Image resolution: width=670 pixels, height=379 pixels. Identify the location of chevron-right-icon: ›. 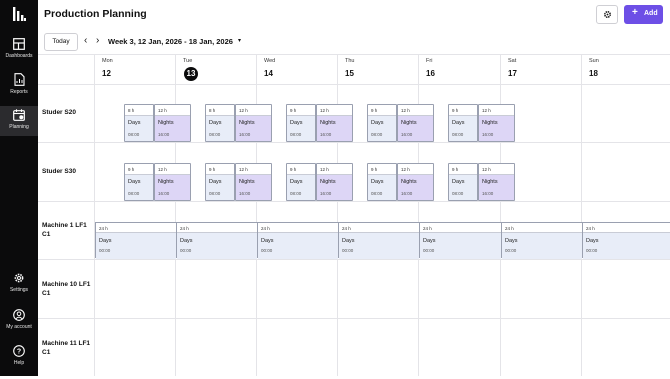
(97, 41).